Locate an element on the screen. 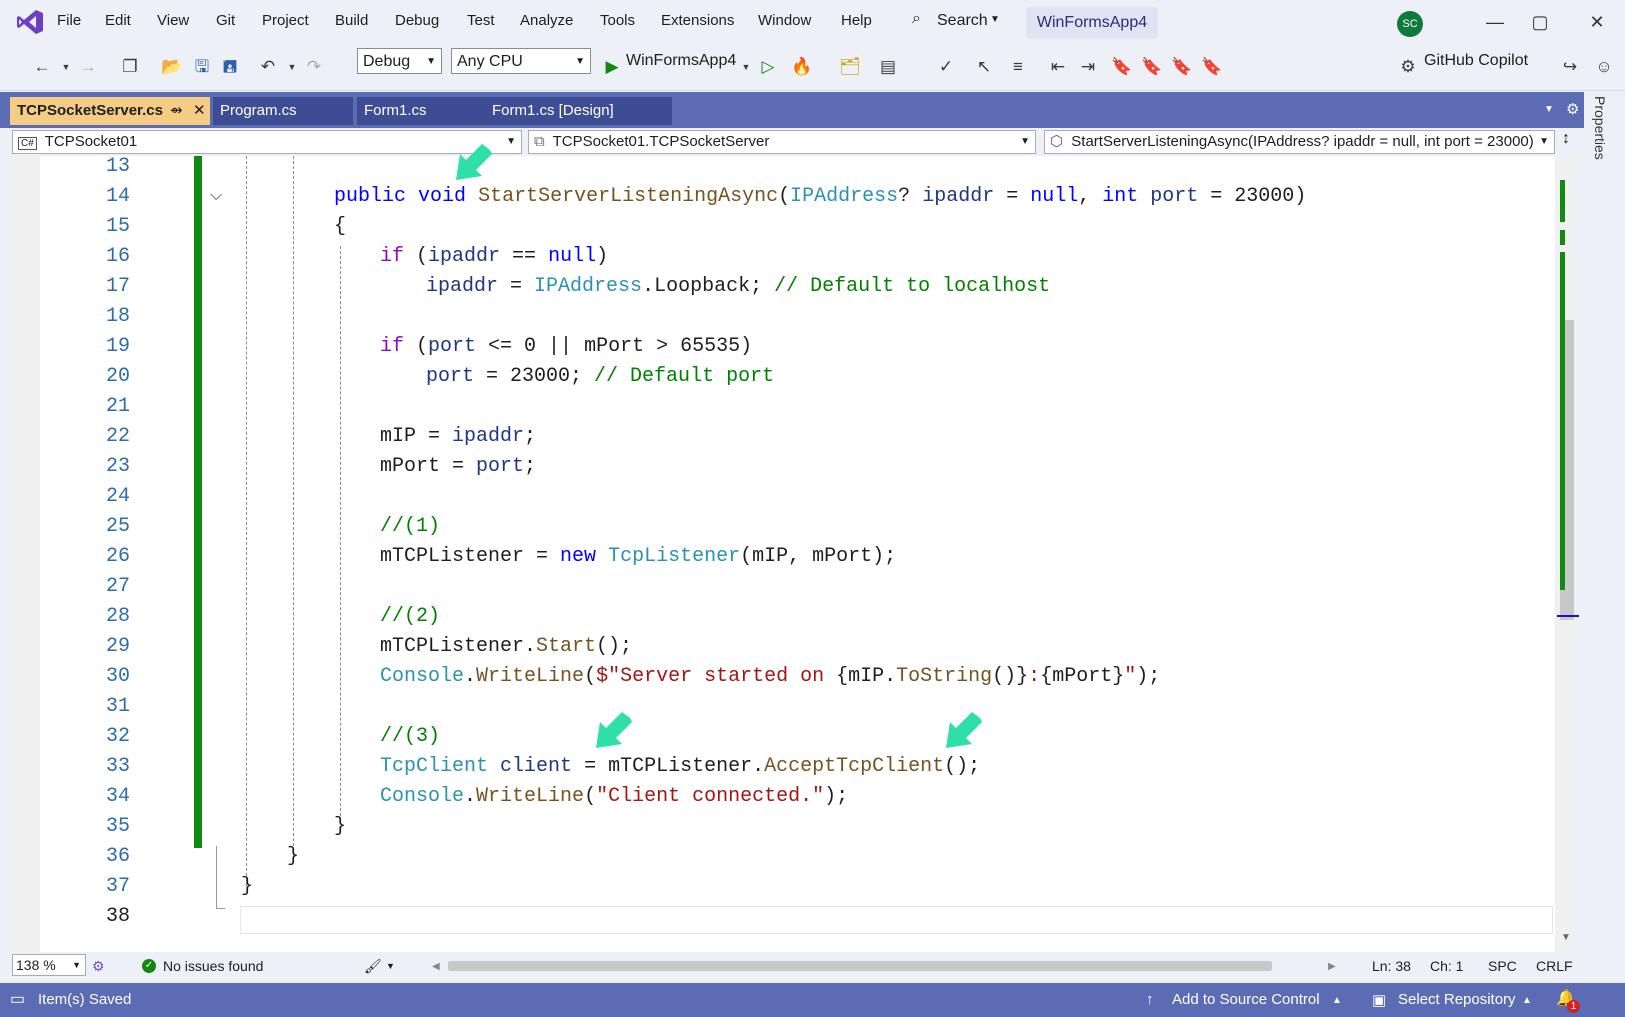 This screenshot has width=1625, height=1017. clear-bookmarks-icon: 🔖 is located at coordinates (1212, 67).